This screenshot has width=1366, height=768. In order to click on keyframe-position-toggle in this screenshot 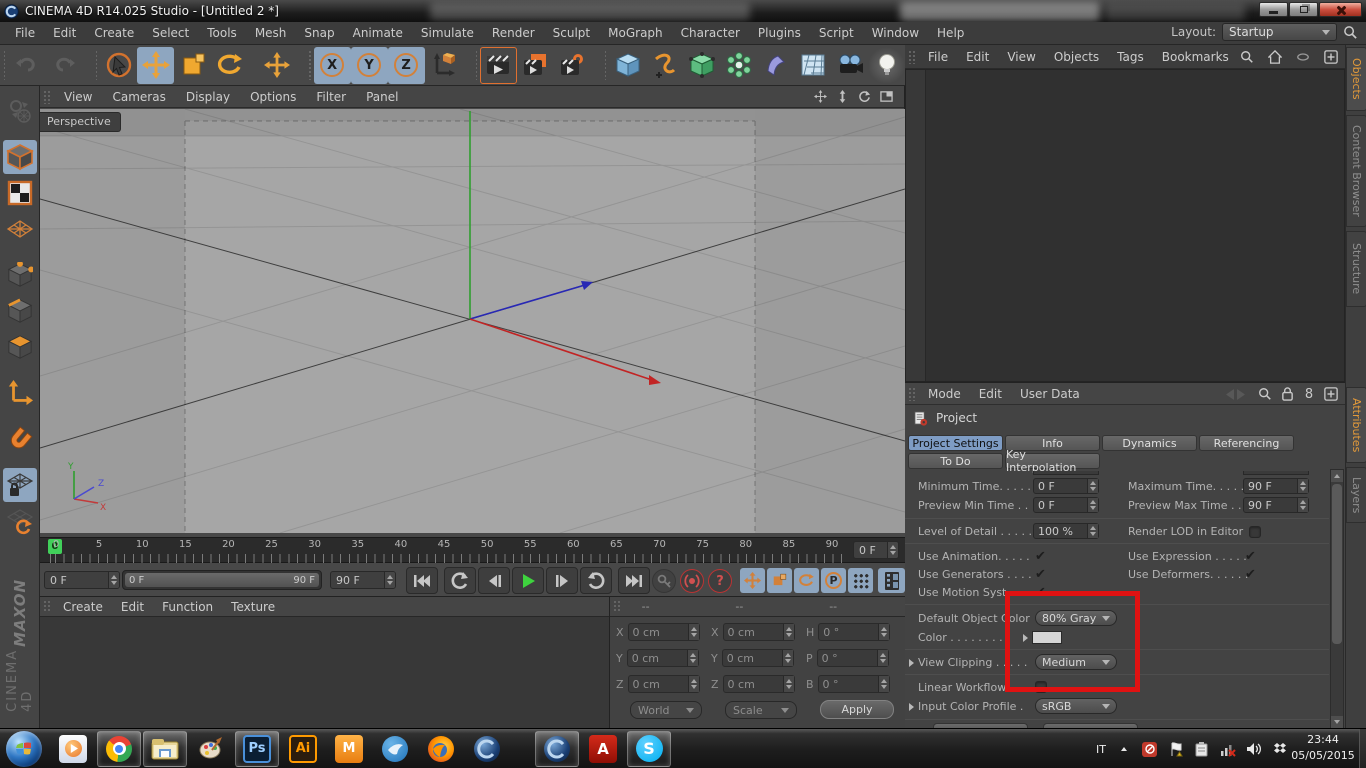, I will do `click(752, 580)`.